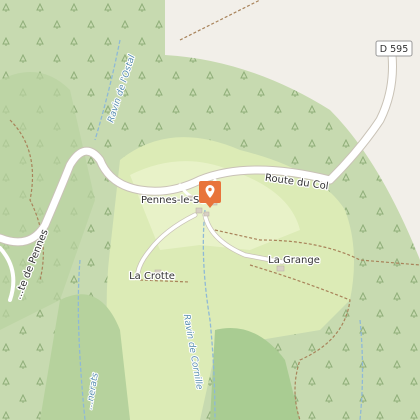  Describe the element at coordinates (152, 276) in the screenshot. I see `place-label-la-crotte: La Crotte` at that location.